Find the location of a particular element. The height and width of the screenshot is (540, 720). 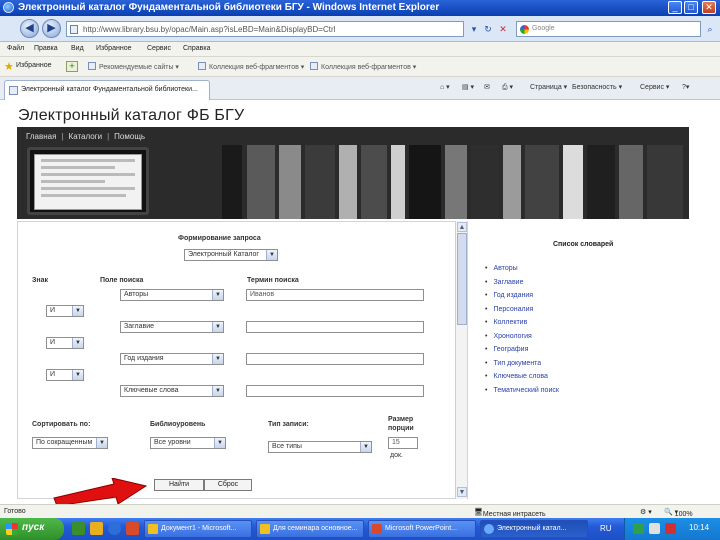

add-favorite-icon: + is located at coordinates (72, 66).